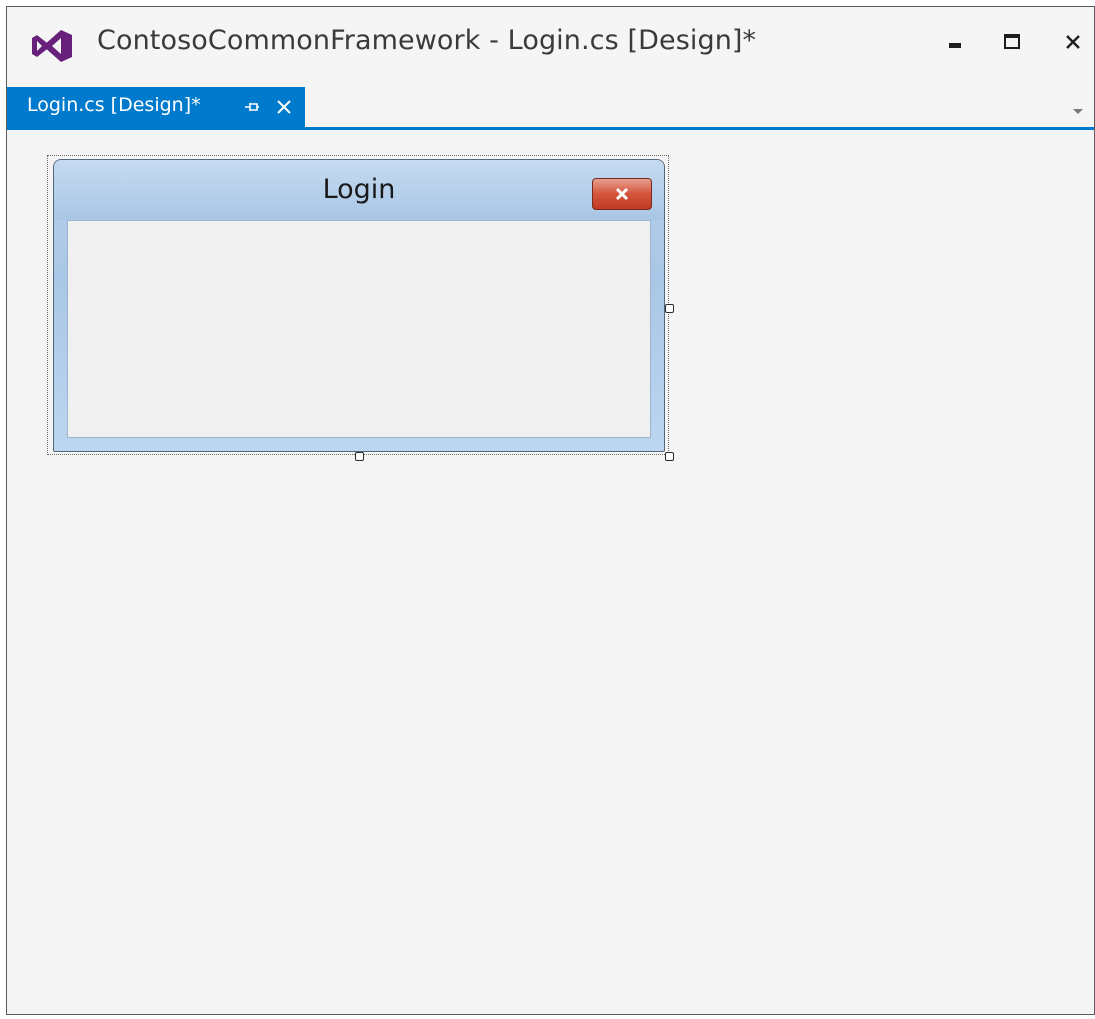 This screenshot has height=1019, width=1095. I want to click on close-button, so click(1073, 43).